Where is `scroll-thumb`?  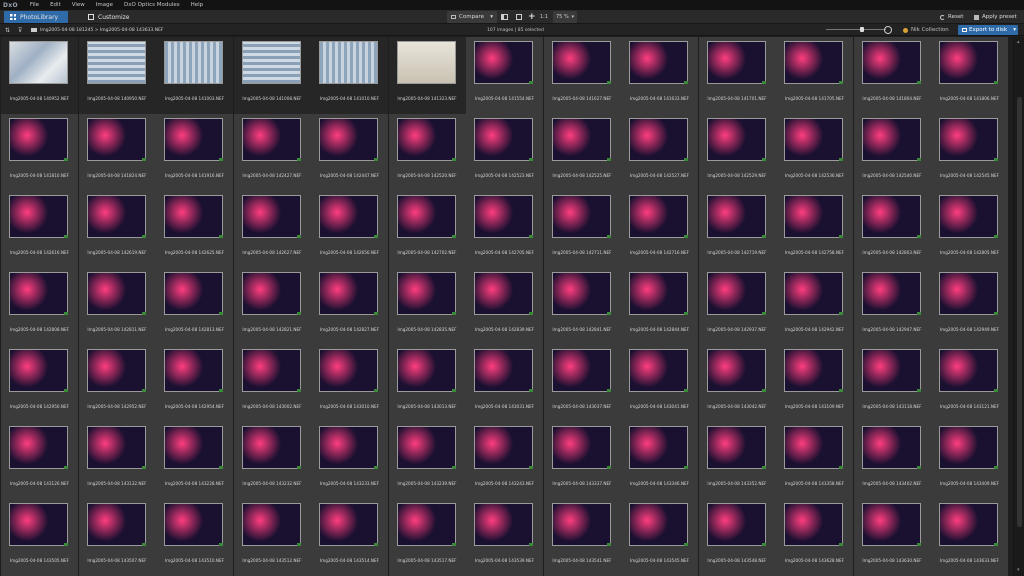
scroll-thumb is located at coordinates (1019, 312).